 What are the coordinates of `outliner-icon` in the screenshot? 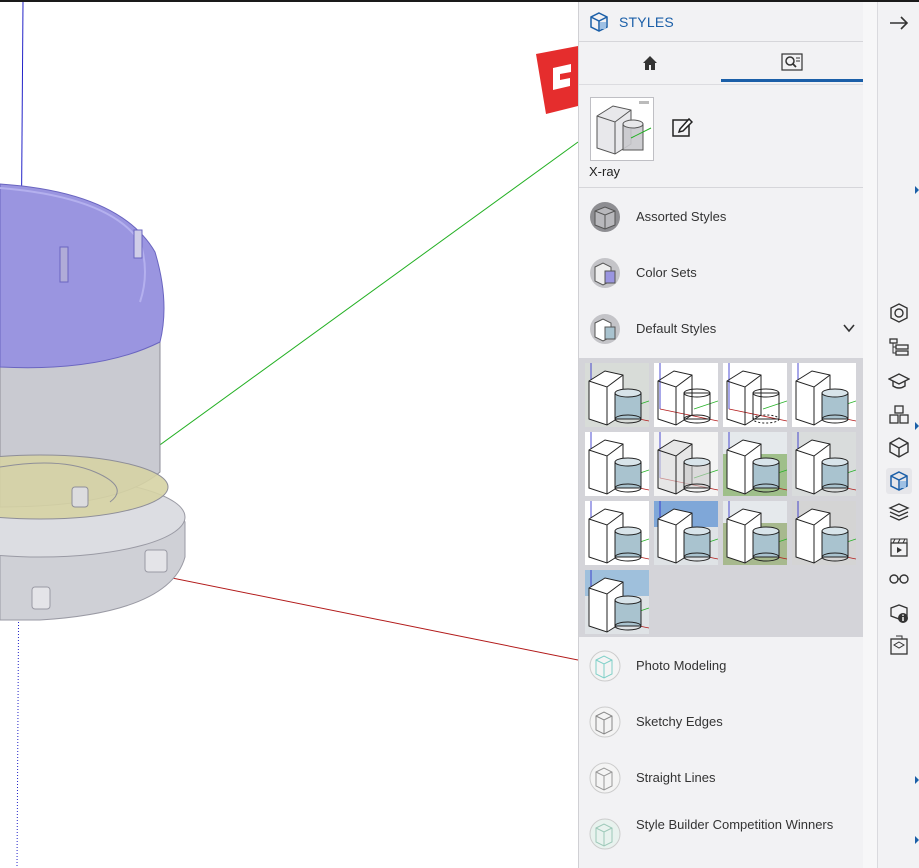 It's located at (899, 347).